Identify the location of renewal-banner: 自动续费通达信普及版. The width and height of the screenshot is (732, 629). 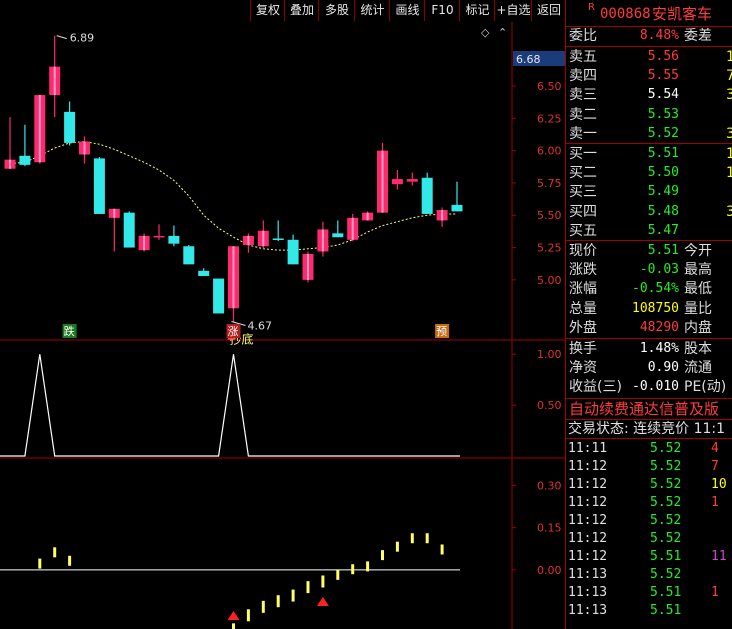
(644, 409).